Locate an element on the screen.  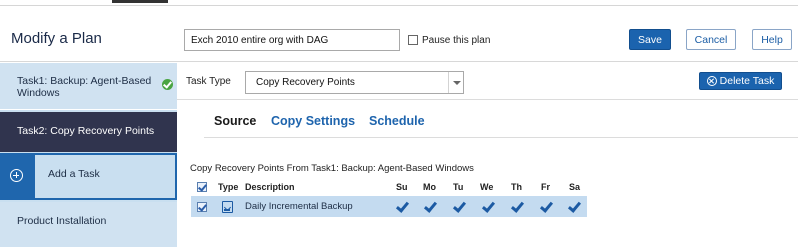
day-sa-cell is located at coordinates (574, 206).